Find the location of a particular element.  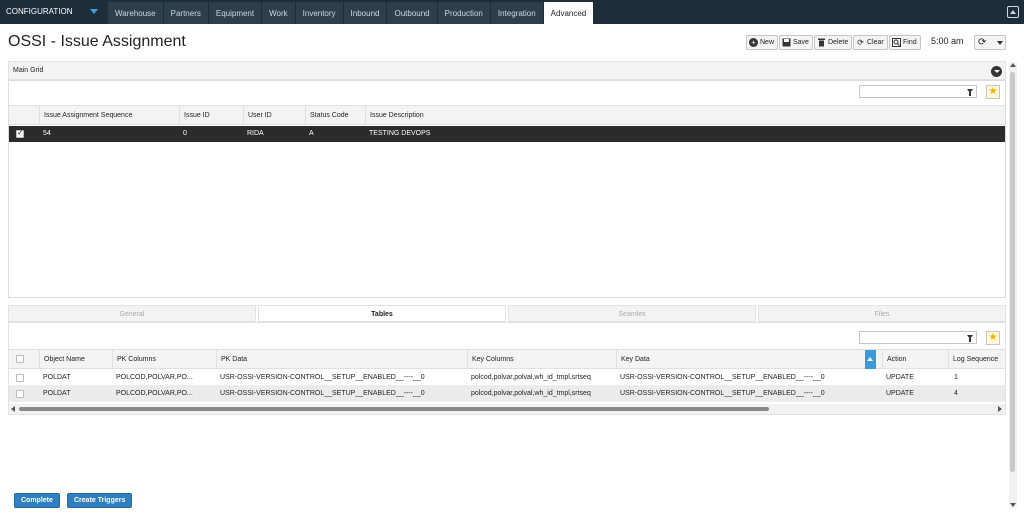

nav-tab-inbound: Inbound is located at coordinates (365, 13).